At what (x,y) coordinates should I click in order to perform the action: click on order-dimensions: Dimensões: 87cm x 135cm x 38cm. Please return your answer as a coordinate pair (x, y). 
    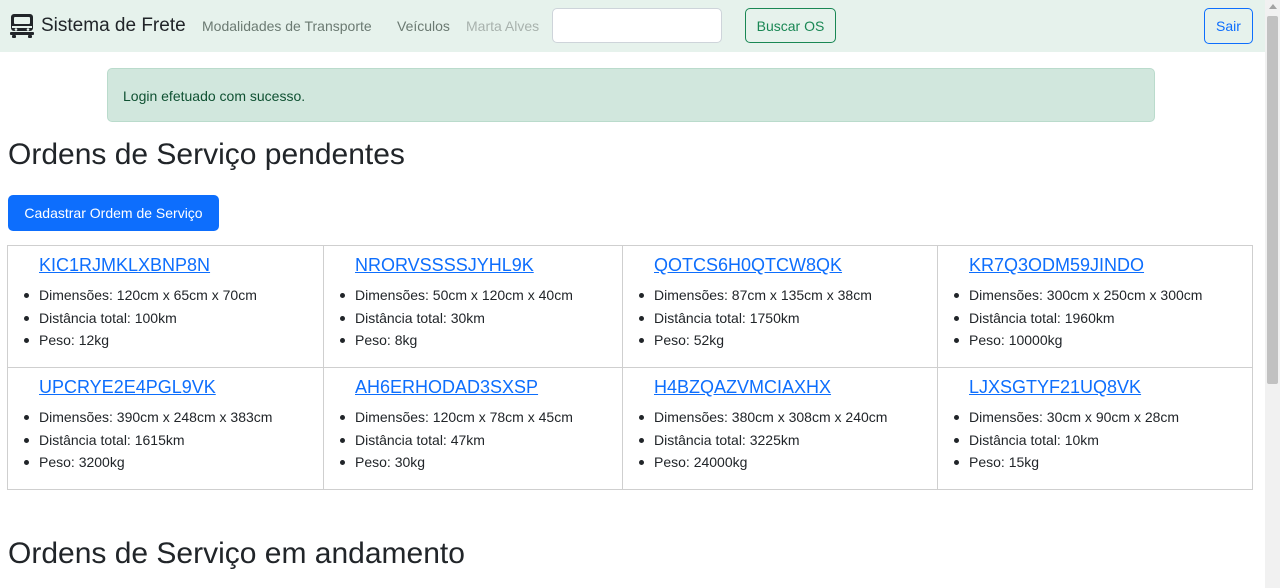
    Looking at the image, I should click on (781, 295).